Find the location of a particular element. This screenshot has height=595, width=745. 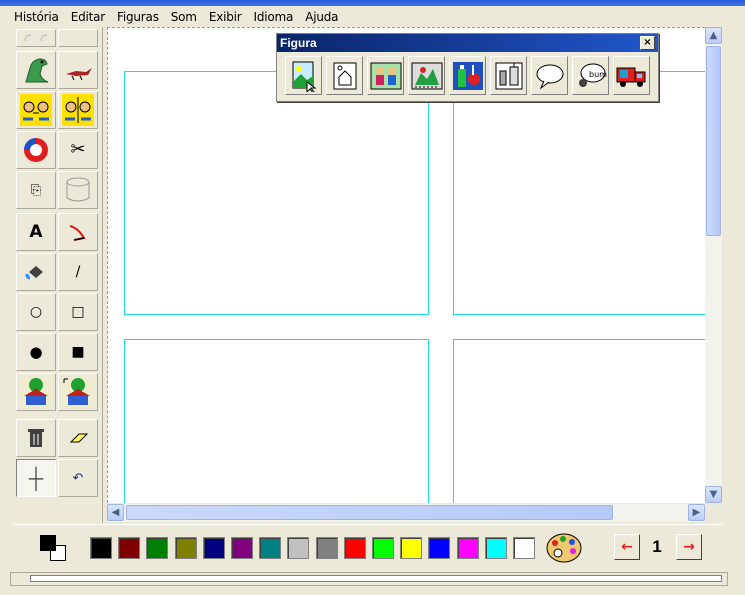

figura-vehicle-button is located at coordinates (631, 75).